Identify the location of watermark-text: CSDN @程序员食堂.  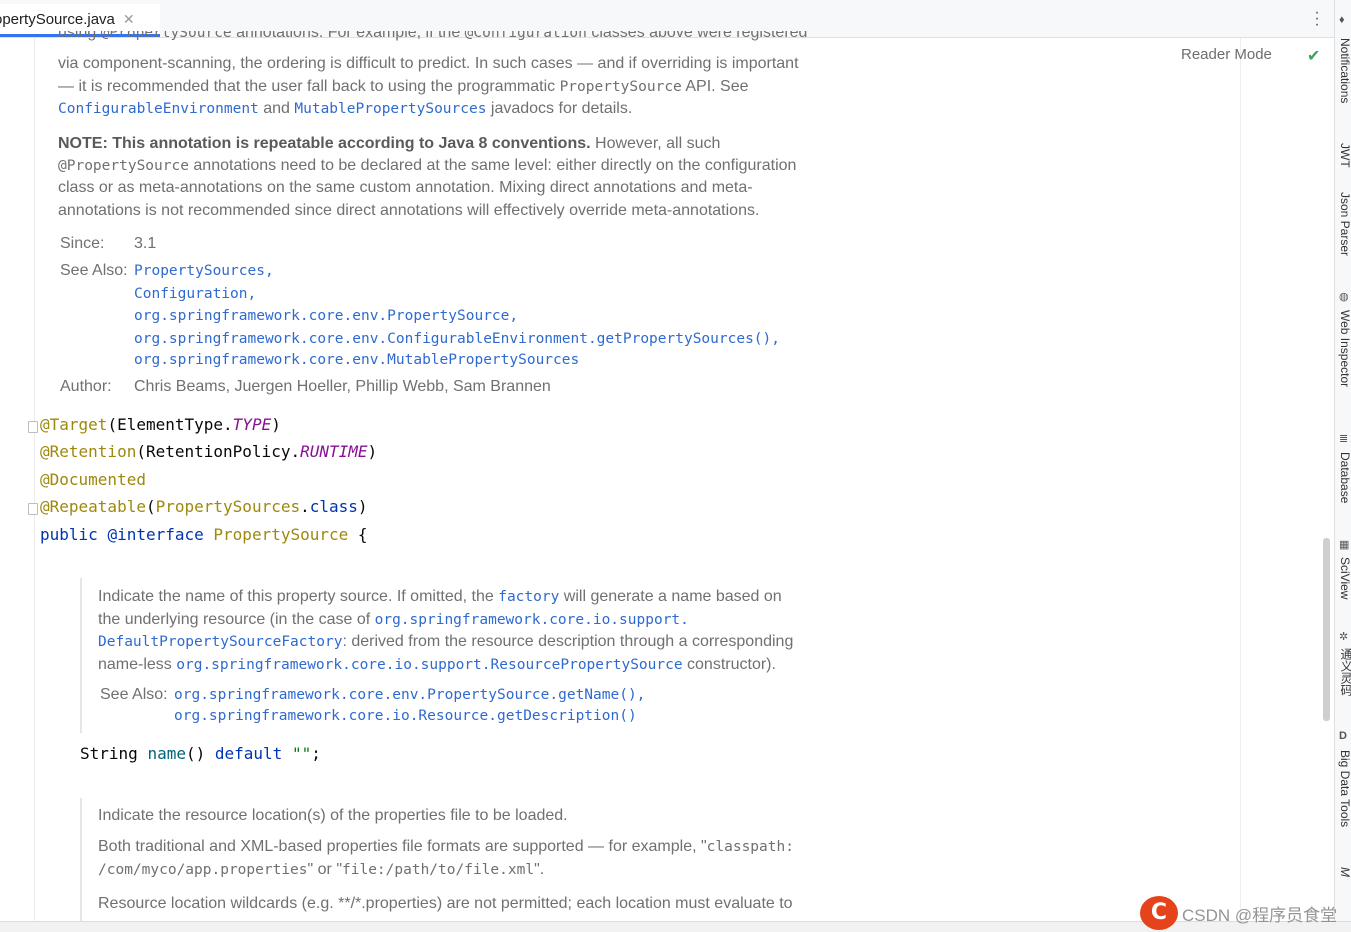
(1260, 915).